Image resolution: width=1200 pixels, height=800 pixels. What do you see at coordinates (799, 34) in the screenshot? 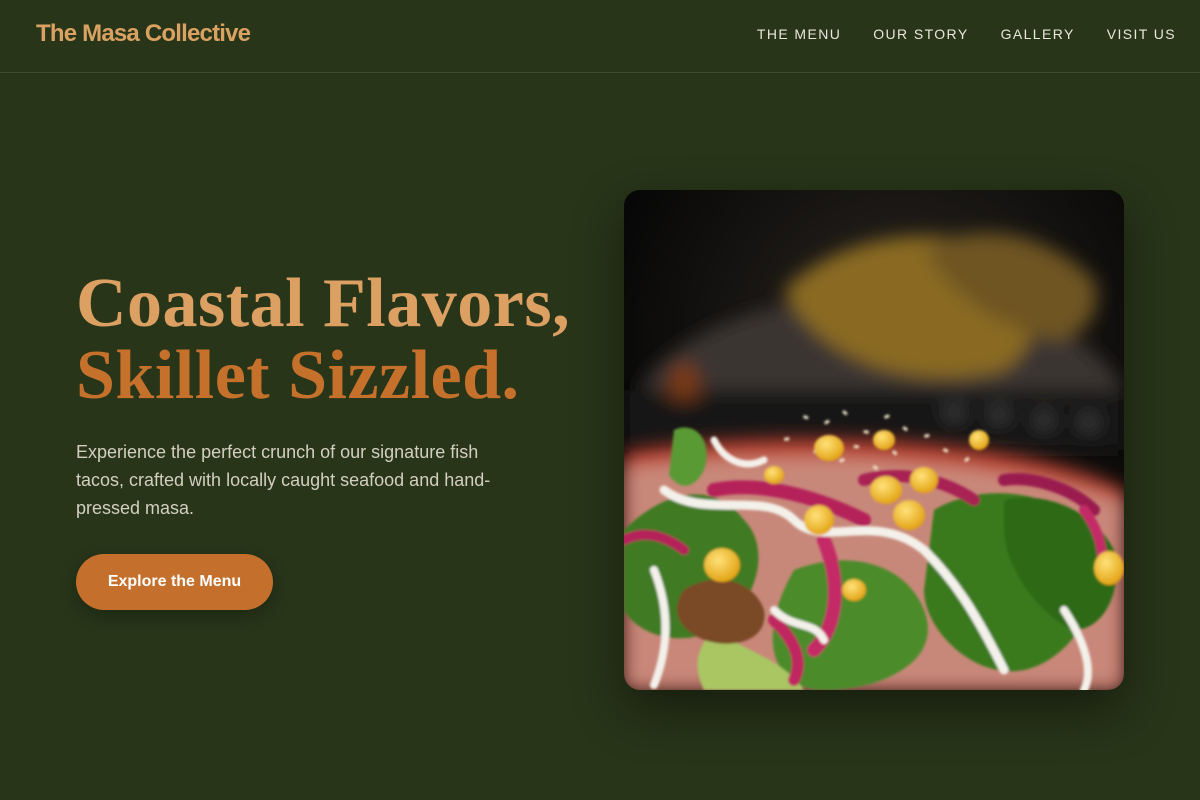
I see `nav-link-the-menu: THE MENU` at bounding box center [799, 34].